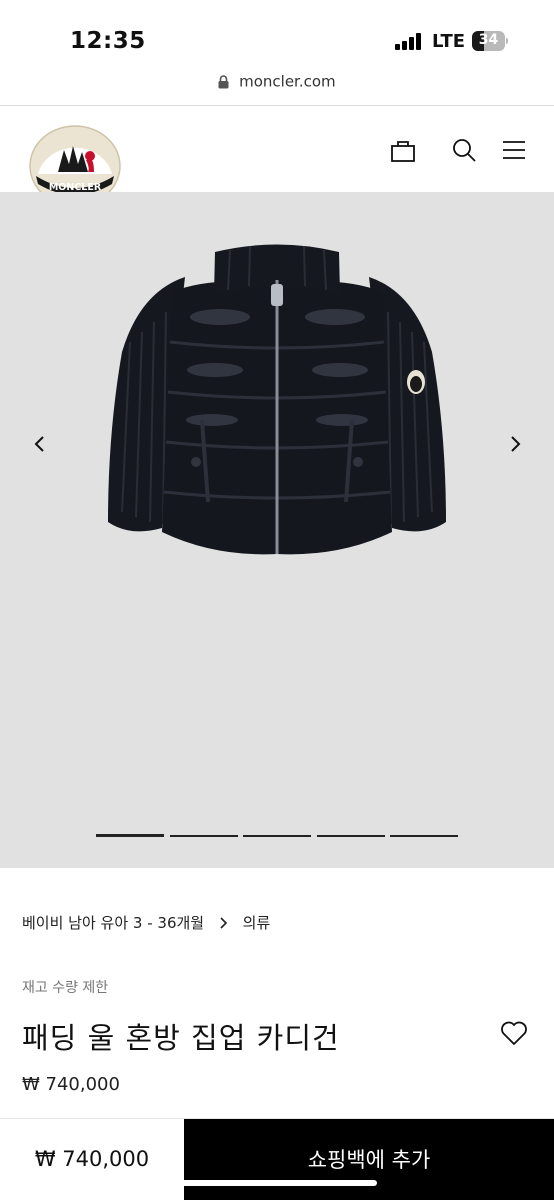 The height and width of the screenshot is (1200, 554). What do you see at coordinates (277, 156) in the screenshot?
I see `site-header: MONCLER` at bounding box center [277, 156].